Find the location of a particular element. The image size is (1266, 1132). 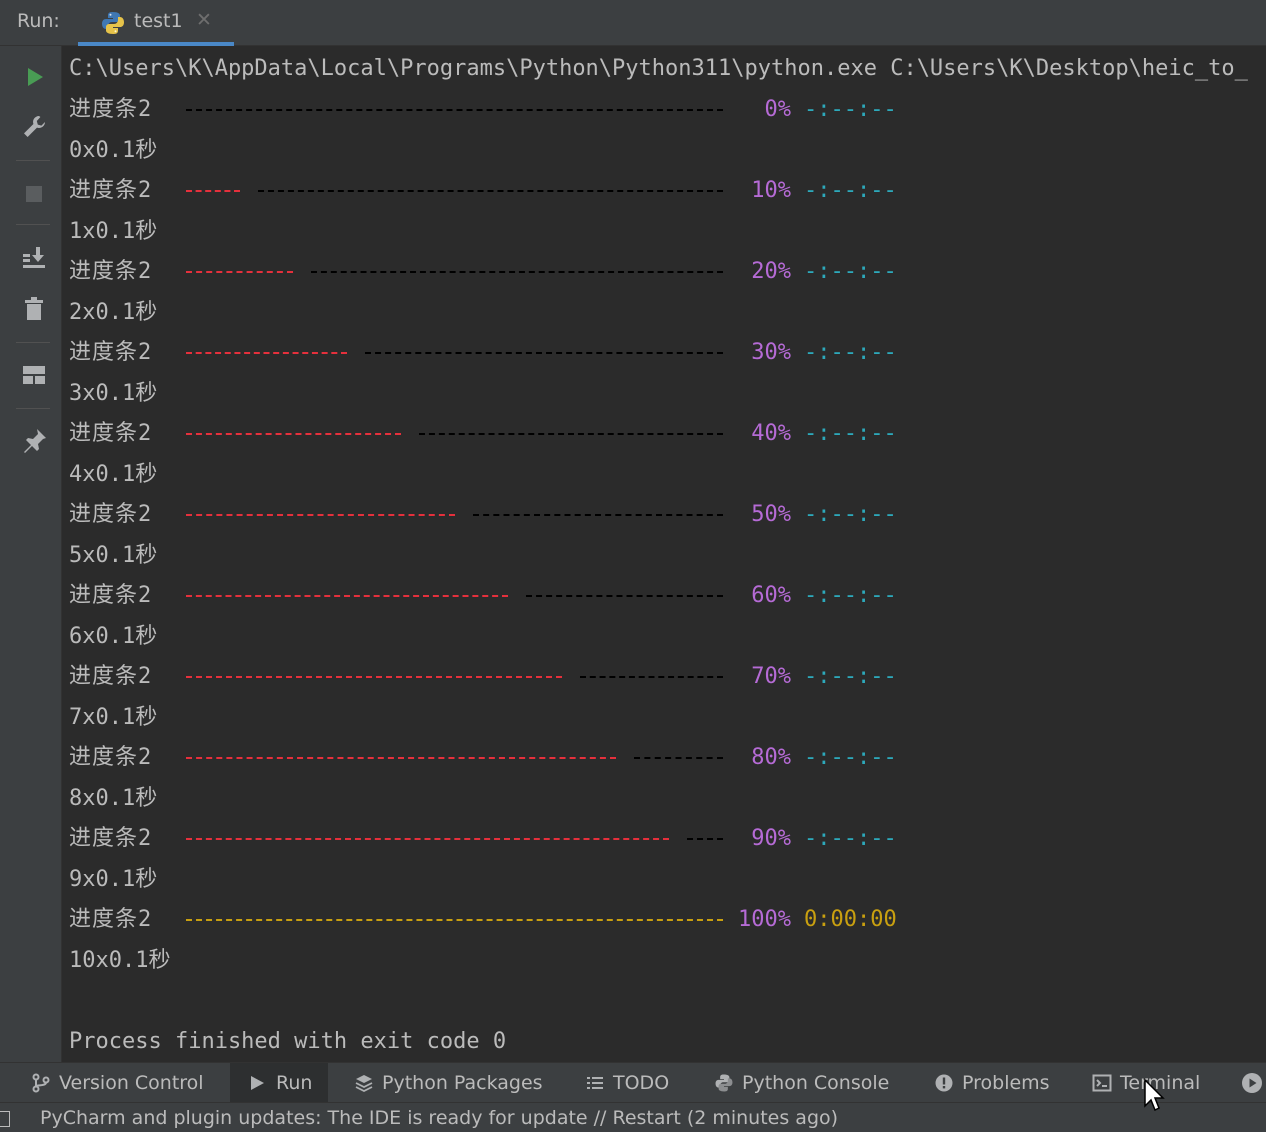

progress-percent: 40% is located at coordinates (771, 433).